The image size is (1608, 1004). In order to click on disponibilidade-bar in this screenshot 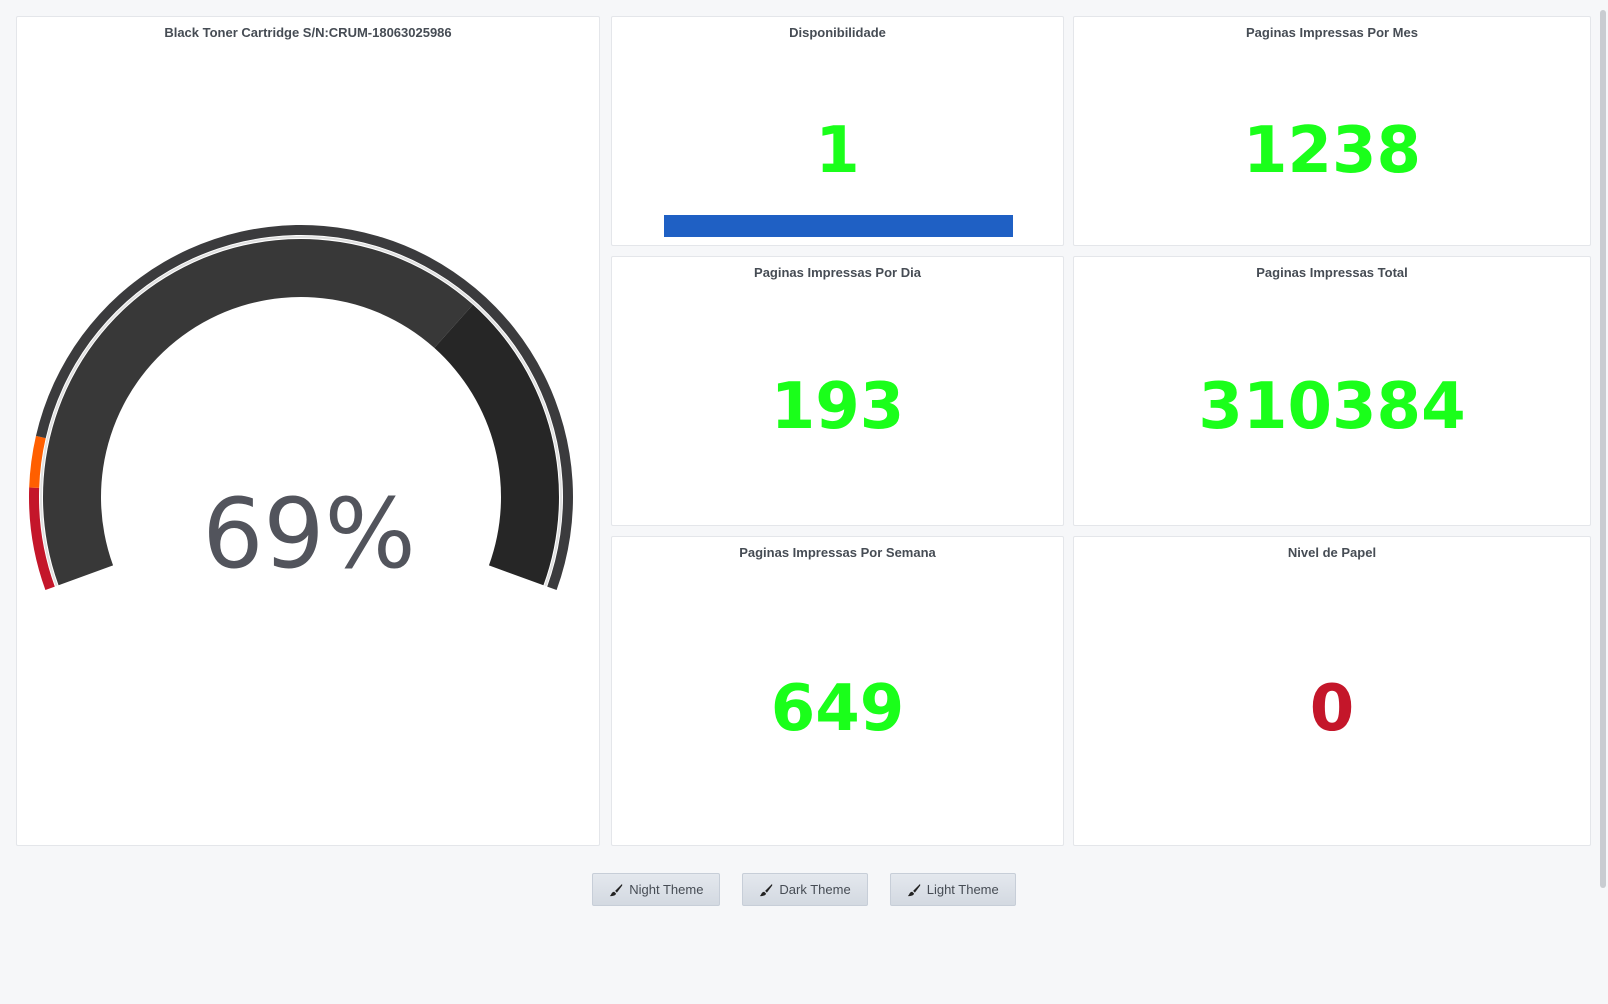, I will do `click(838, 226)`.